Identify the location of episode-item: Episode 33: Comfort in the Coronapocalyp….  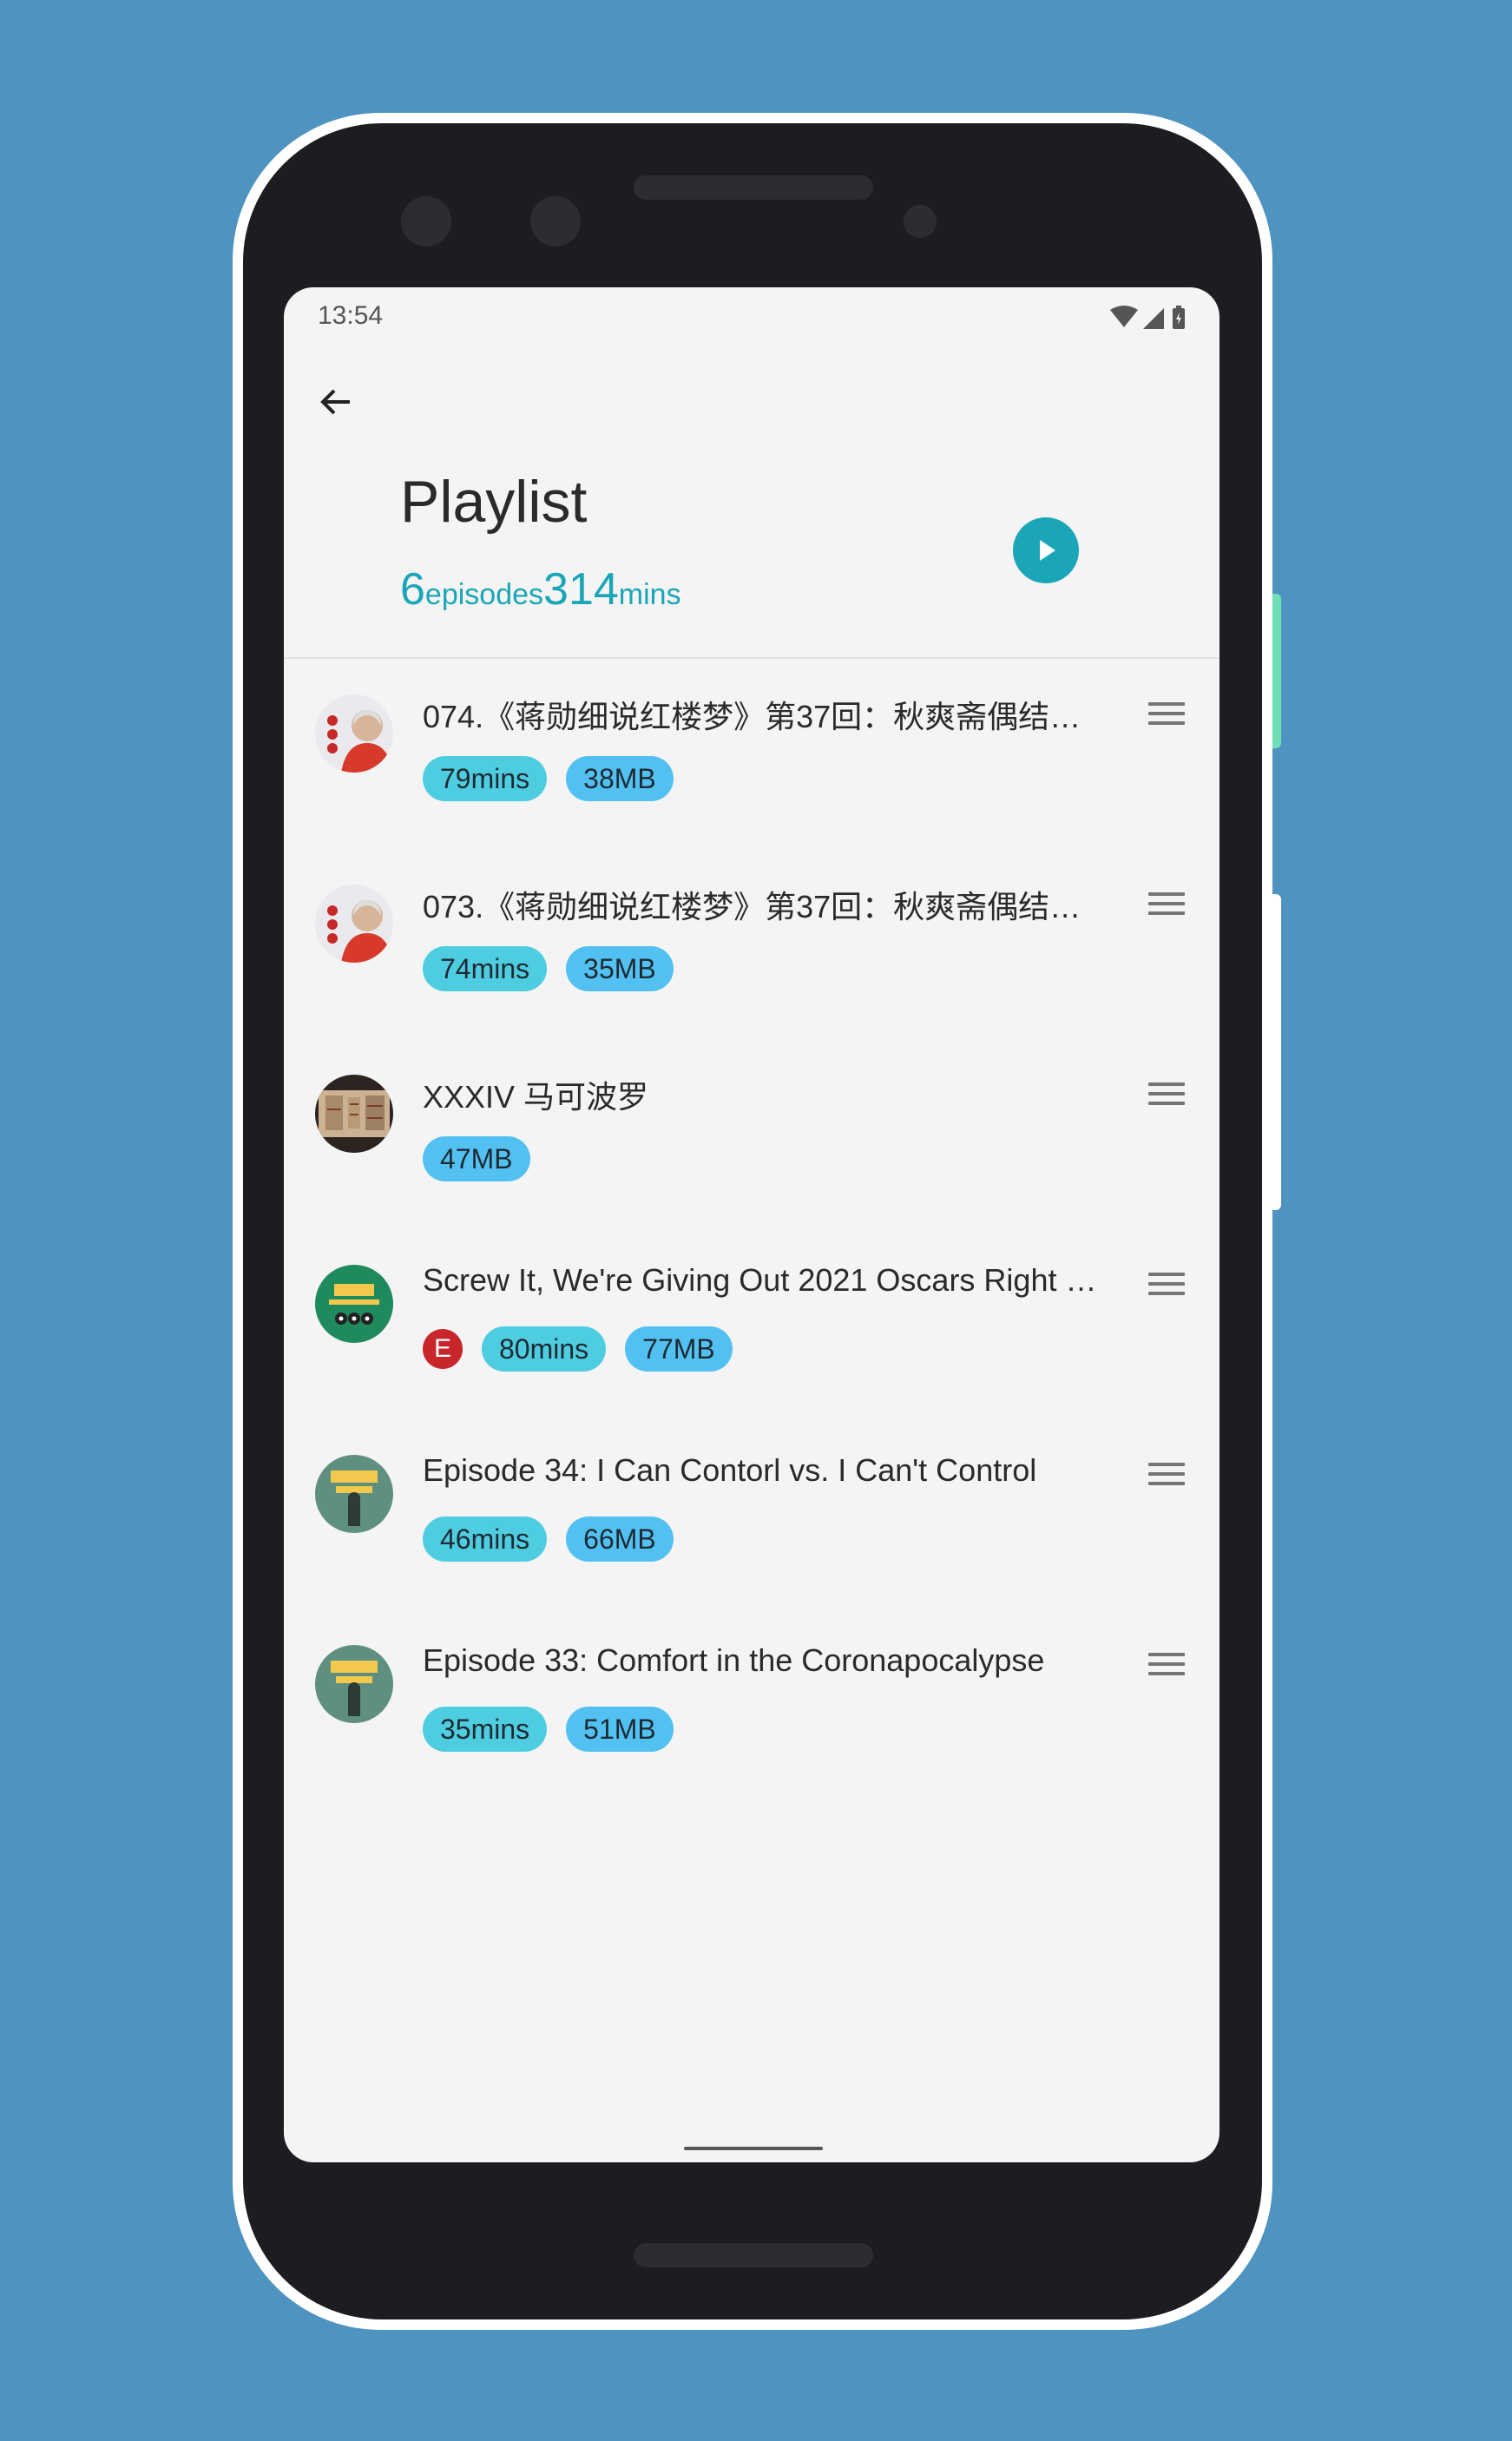
(751, 1704).